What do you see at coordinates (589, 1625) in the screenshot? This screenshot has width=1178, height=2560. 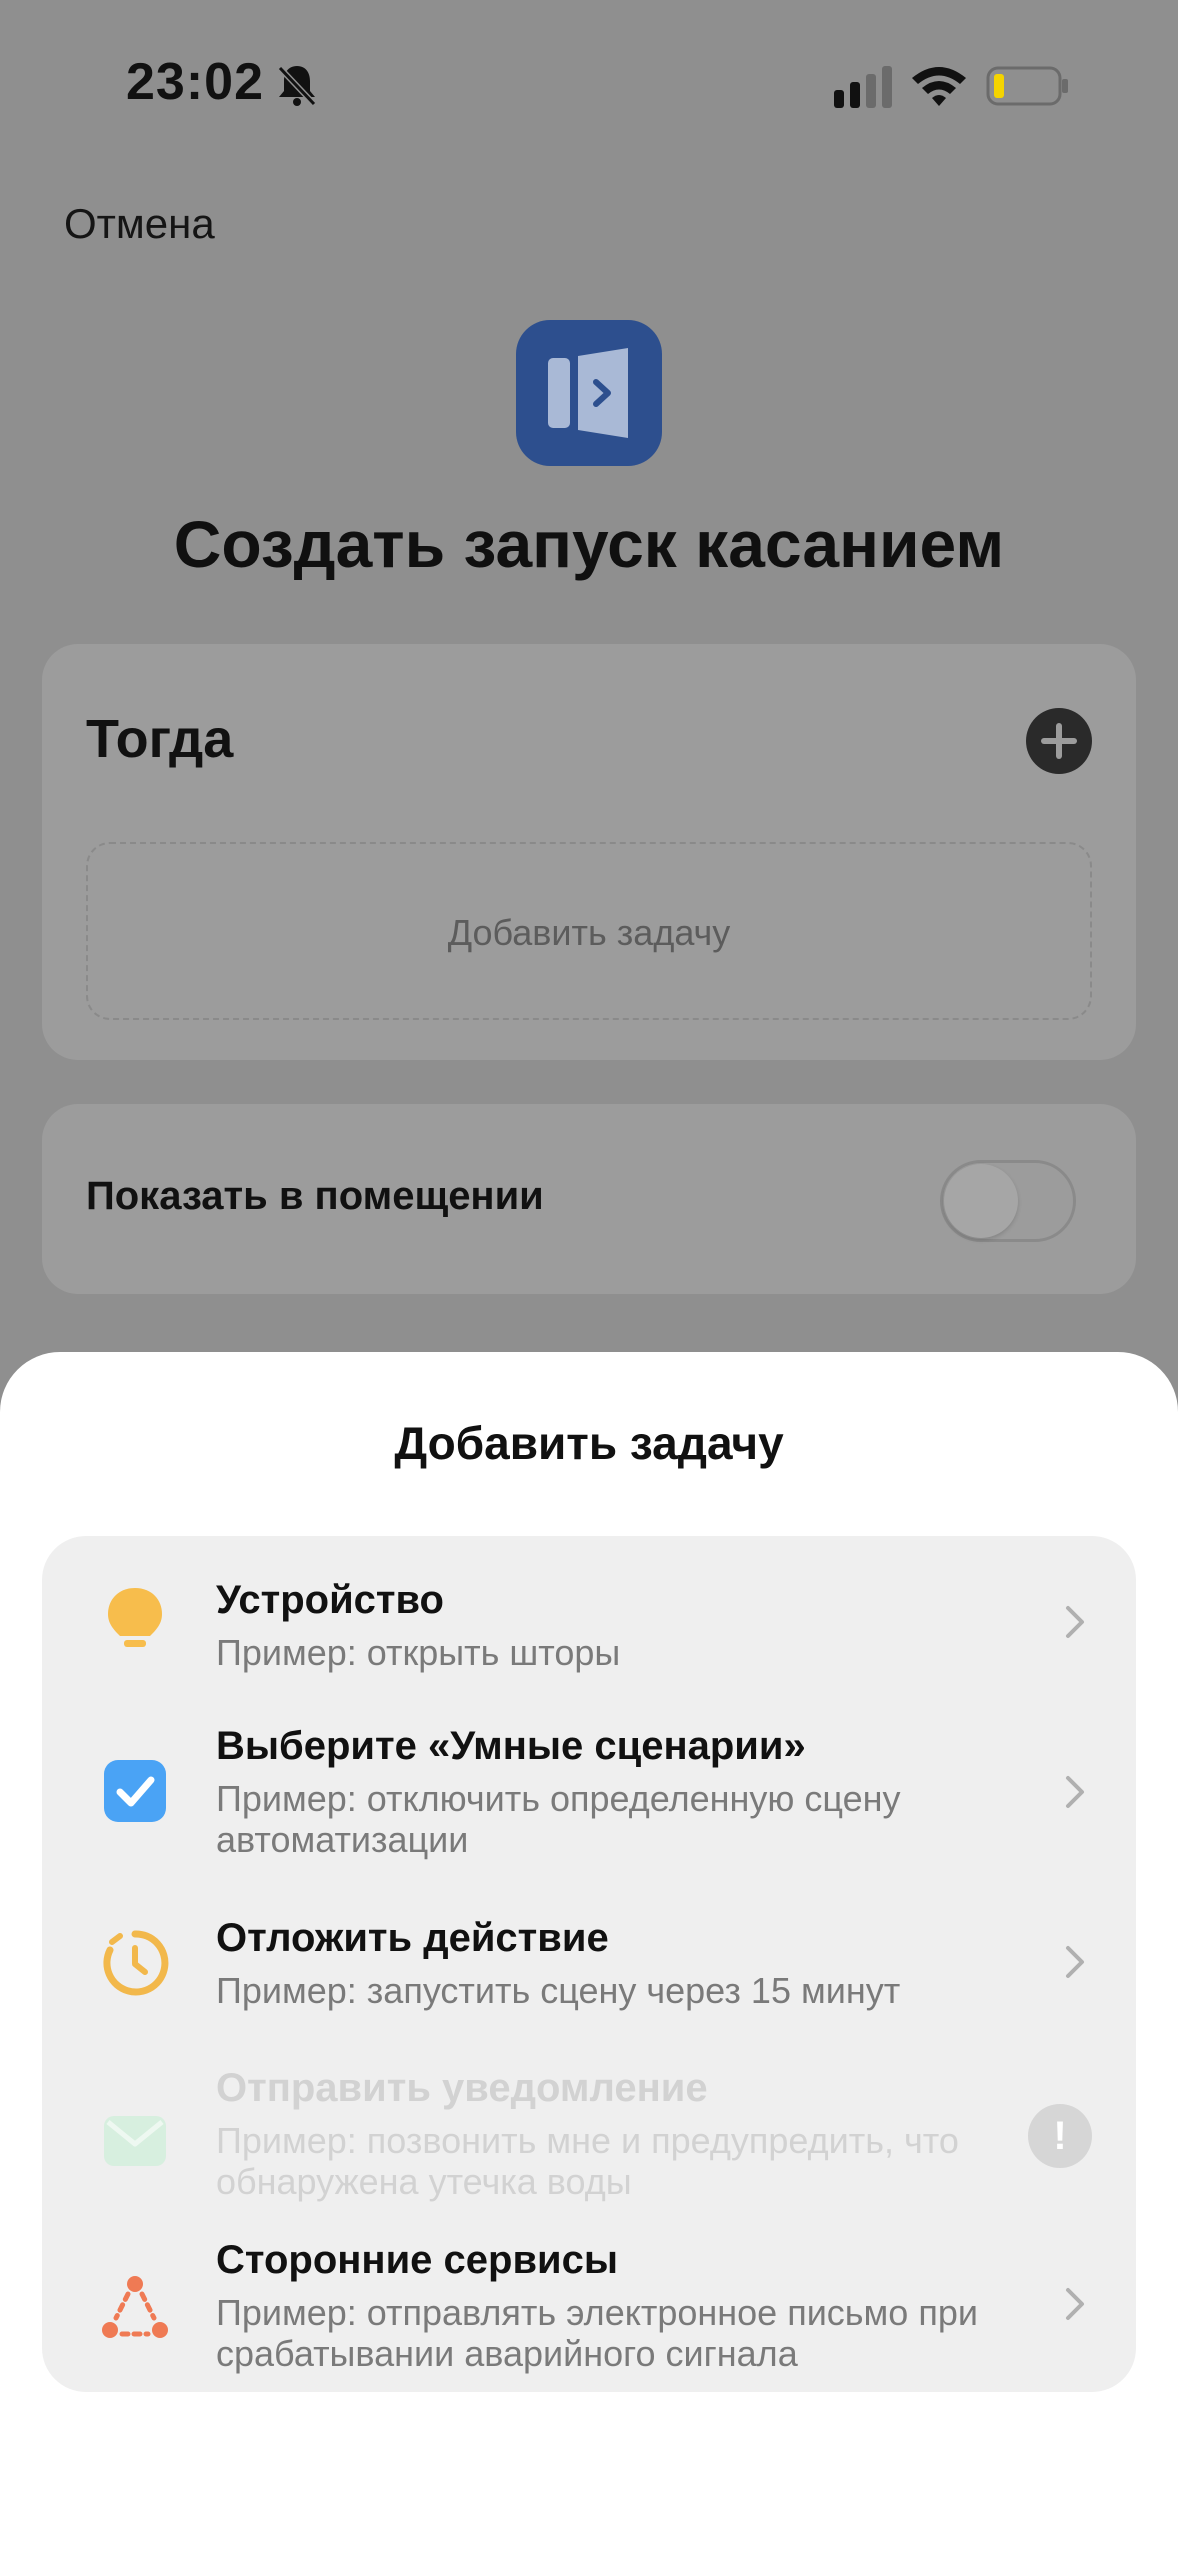 I see `task-item-device: Устройство Пример: открыть шторы` at bounding box center [589, 1625].